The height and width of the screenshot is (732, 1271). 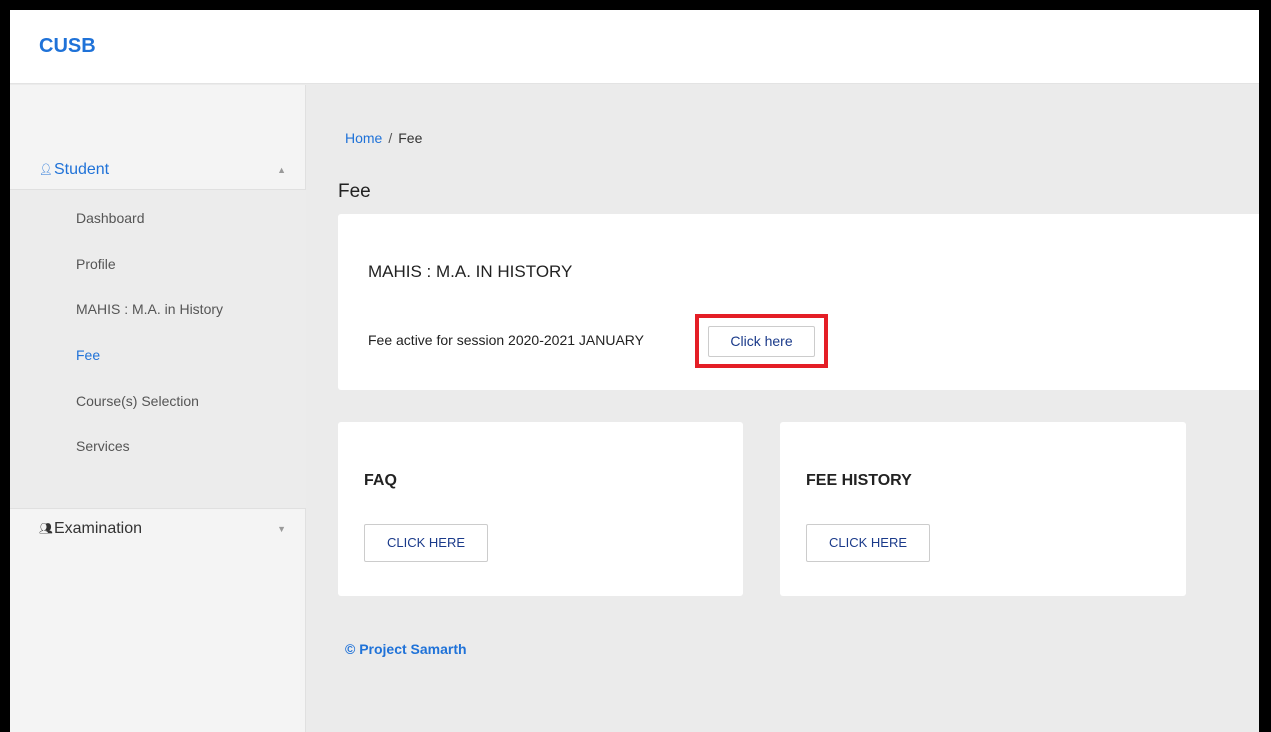 What do you see at coordinates (88, 355) in the screenshot?
I see `sidebar-item-fee: Fee` at bounding box center [88, 355].